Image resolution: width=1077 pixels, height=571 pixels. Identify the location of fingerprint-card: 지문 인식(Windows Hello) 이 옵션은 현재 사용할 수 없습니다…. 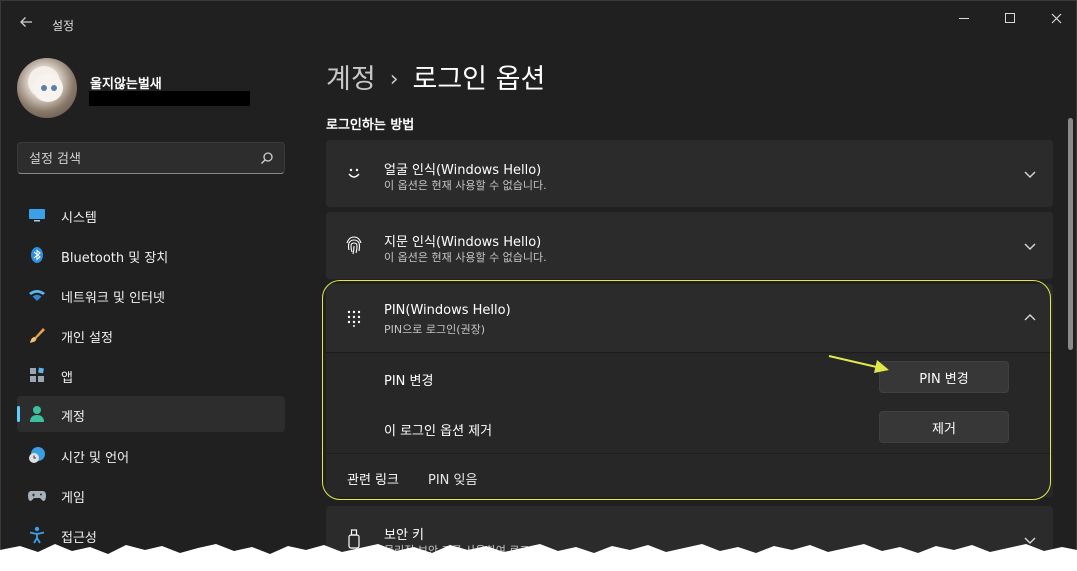
(689, 245).